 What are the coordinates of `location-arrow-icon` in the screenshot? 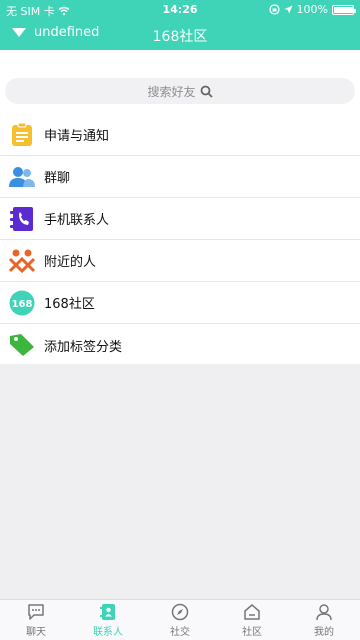 It's located at (288, 9).